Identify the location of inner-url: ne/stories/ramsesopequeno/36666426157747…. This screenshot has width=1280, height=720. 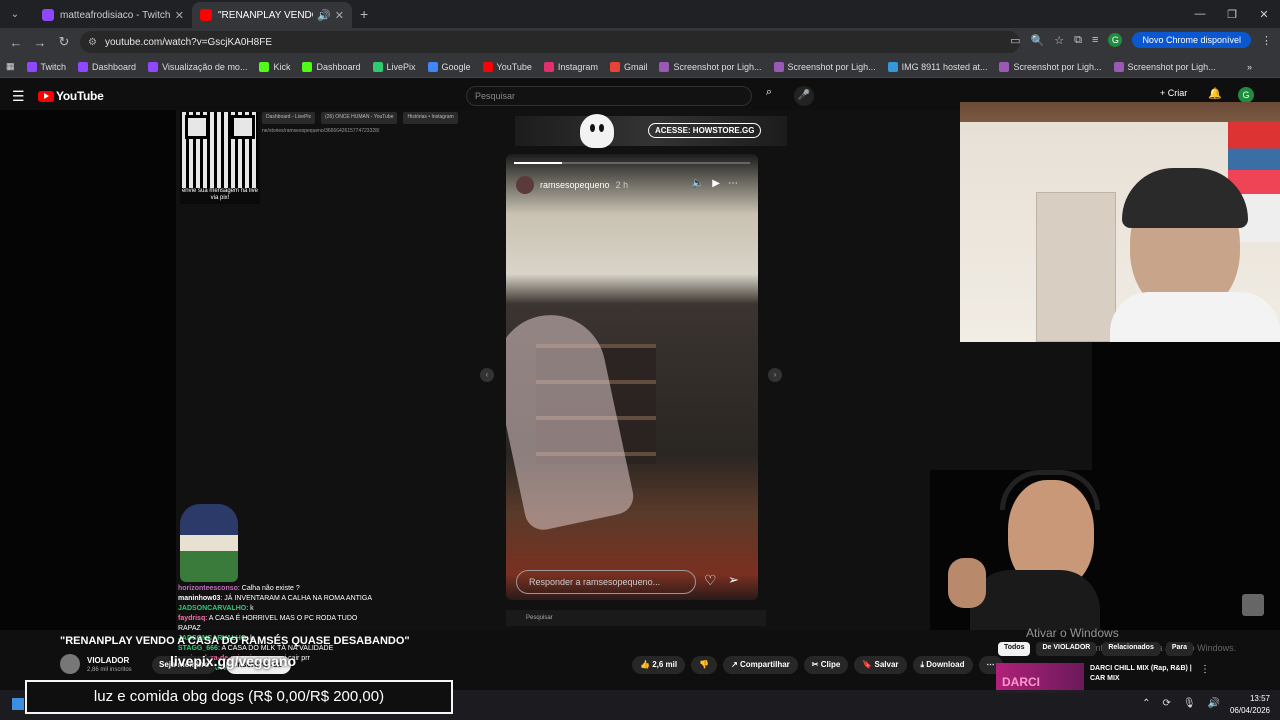
(321, 131).